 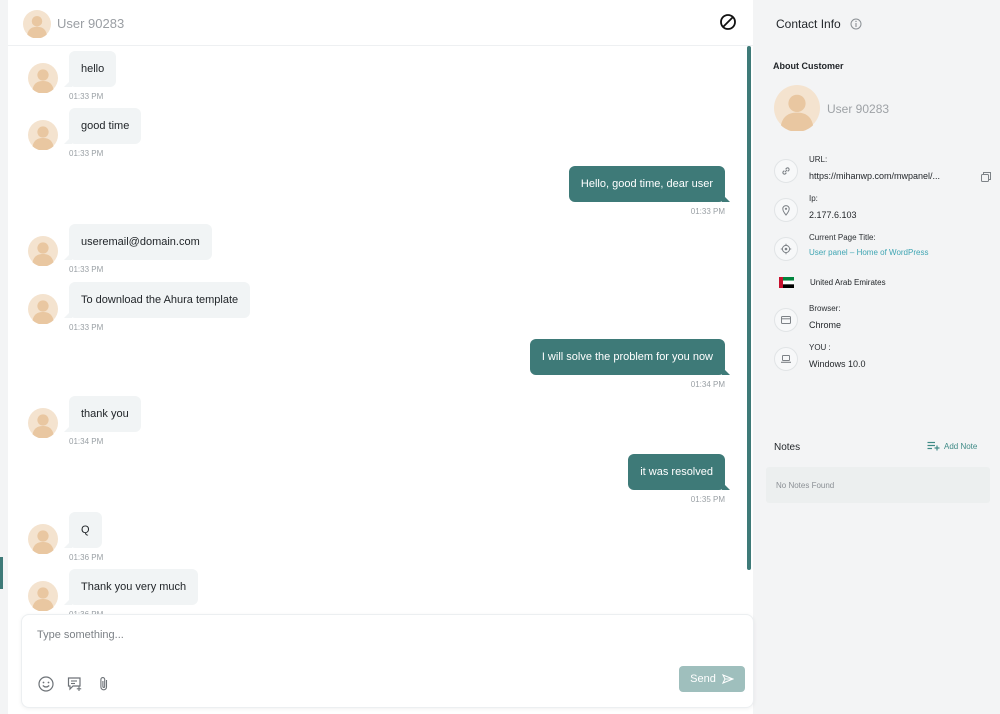 I want to click on message-bubble: Hello, good time, dear user, so click(x=649, y=184).